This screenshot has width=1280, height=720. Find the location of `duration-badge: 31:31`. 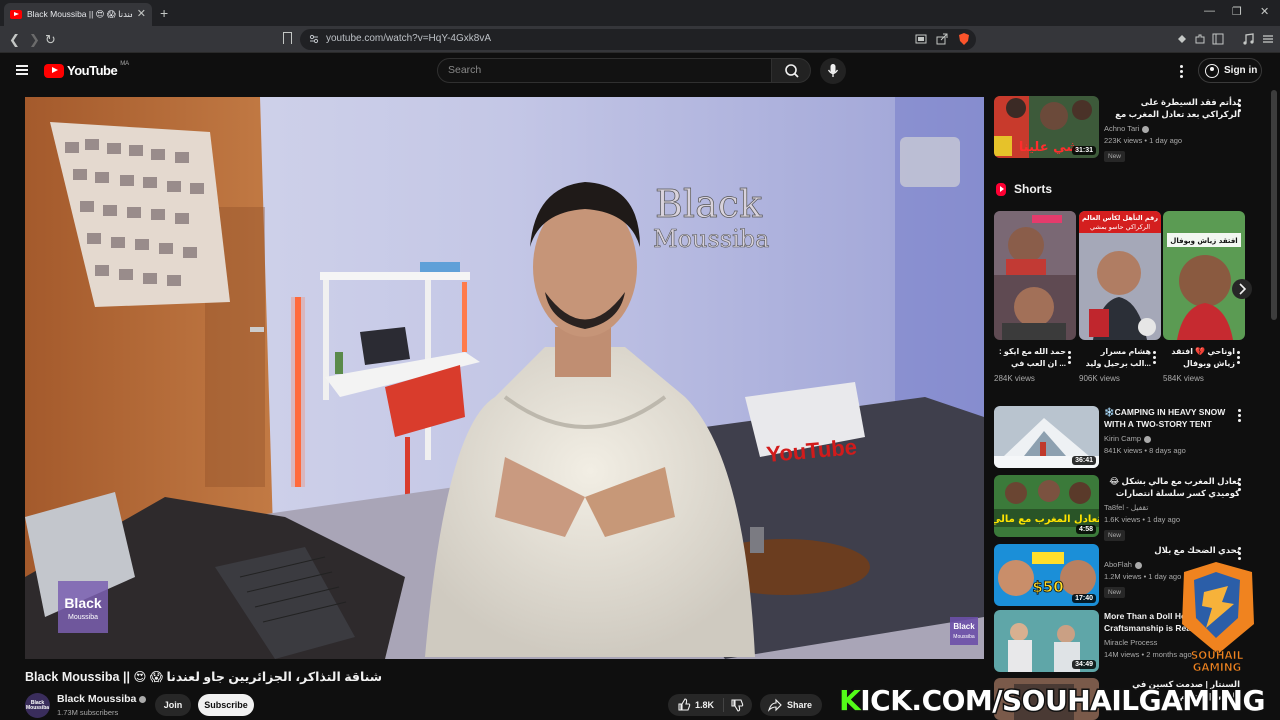

duration-badge: 31:31 is located at coordinates (1084, 150).